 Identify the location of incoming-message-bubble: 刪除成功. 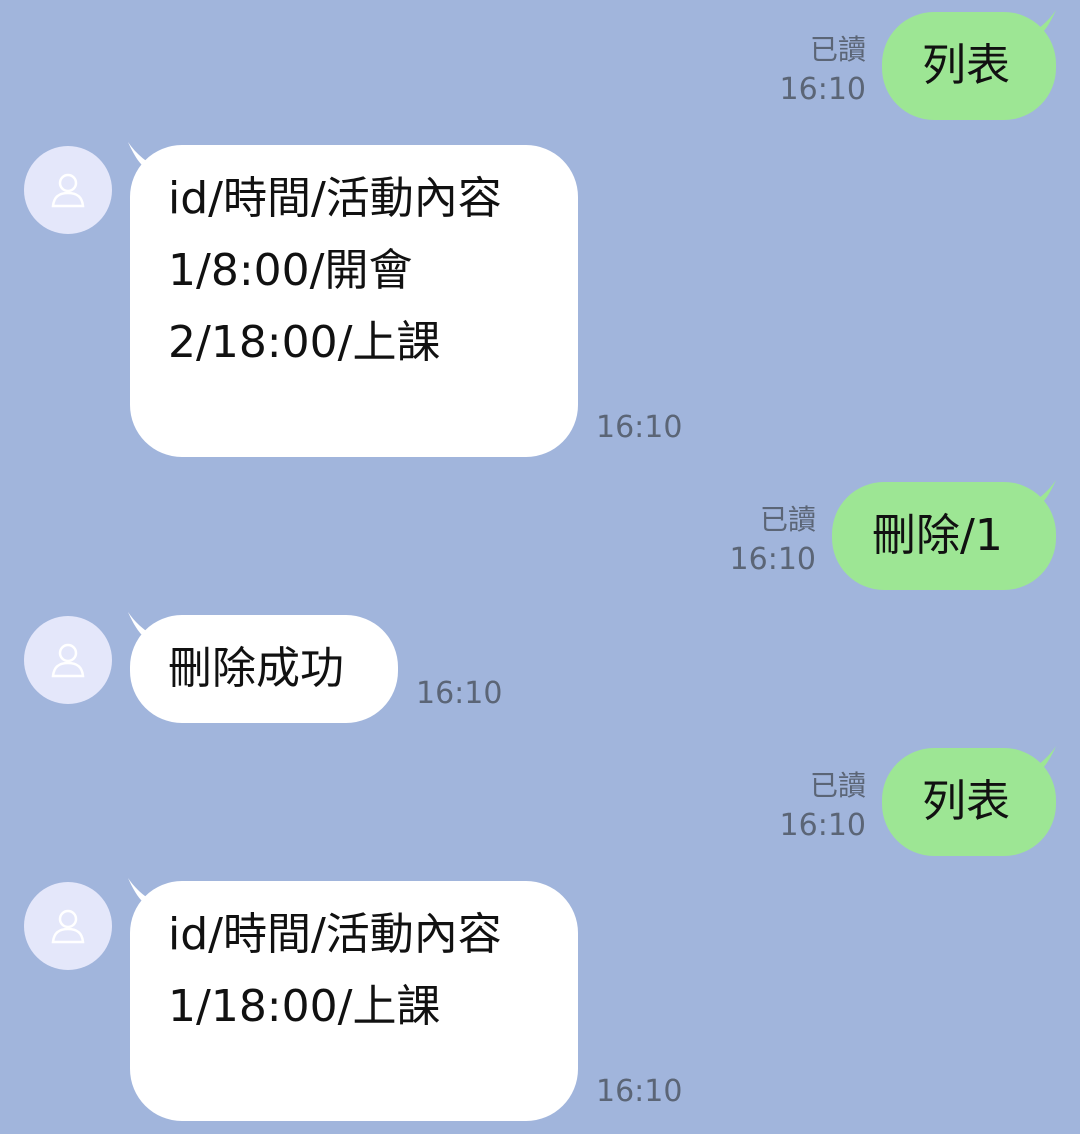
(264, 669).